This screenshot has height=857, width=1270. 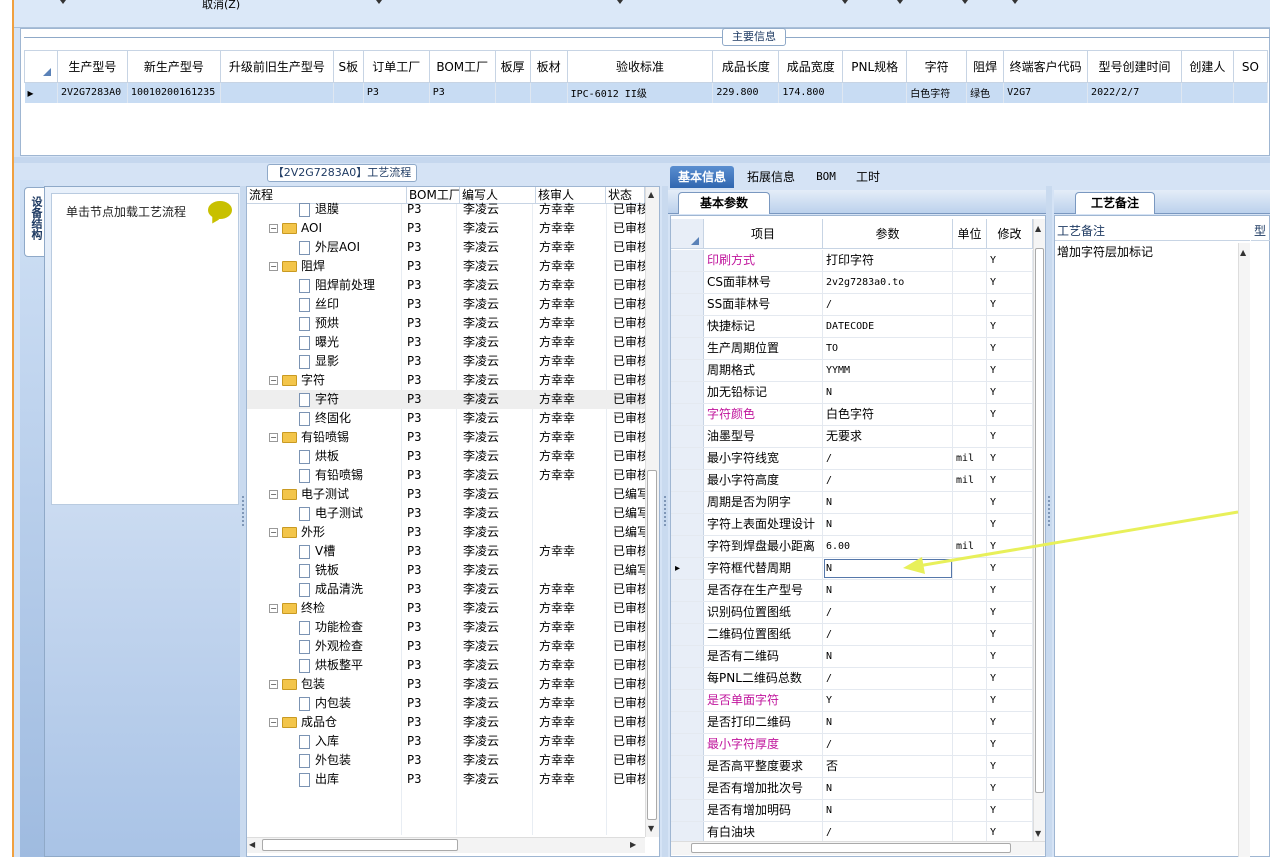 What do you see at coordinates (914, 565) in the screenshot?
I see `annotation-arrow-head` at bounding box center [914, 565].